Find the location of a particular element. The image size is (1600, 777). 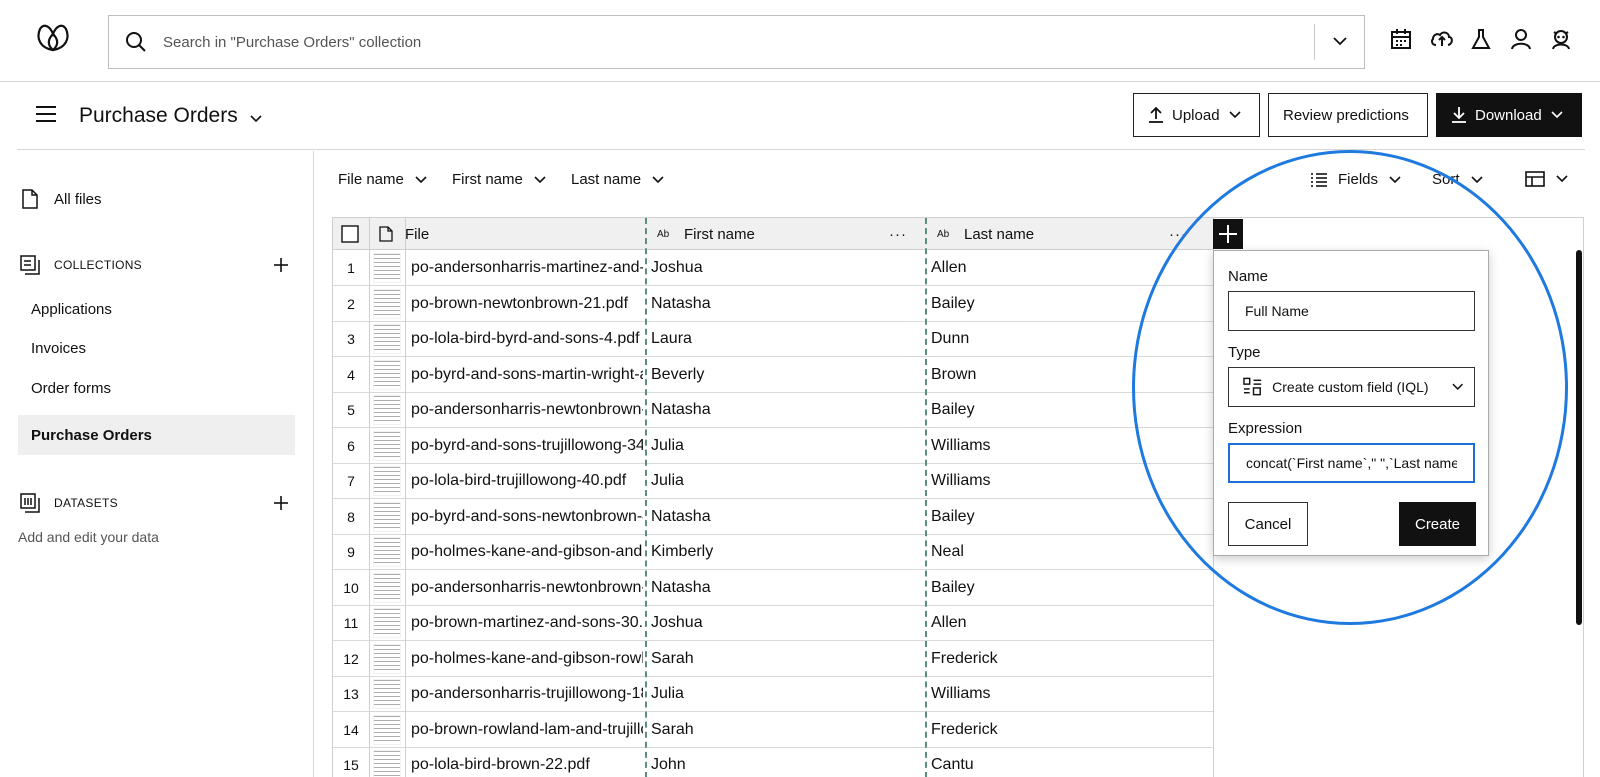

flask-icon is located at coordinates (1482, 40).